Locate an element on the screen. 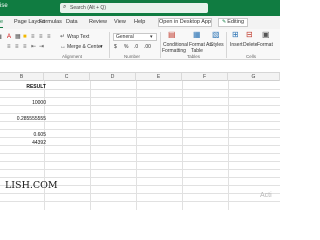 This screenshot has height=240, width=320. styles-button: Styles is located at coordinates (217, 45).